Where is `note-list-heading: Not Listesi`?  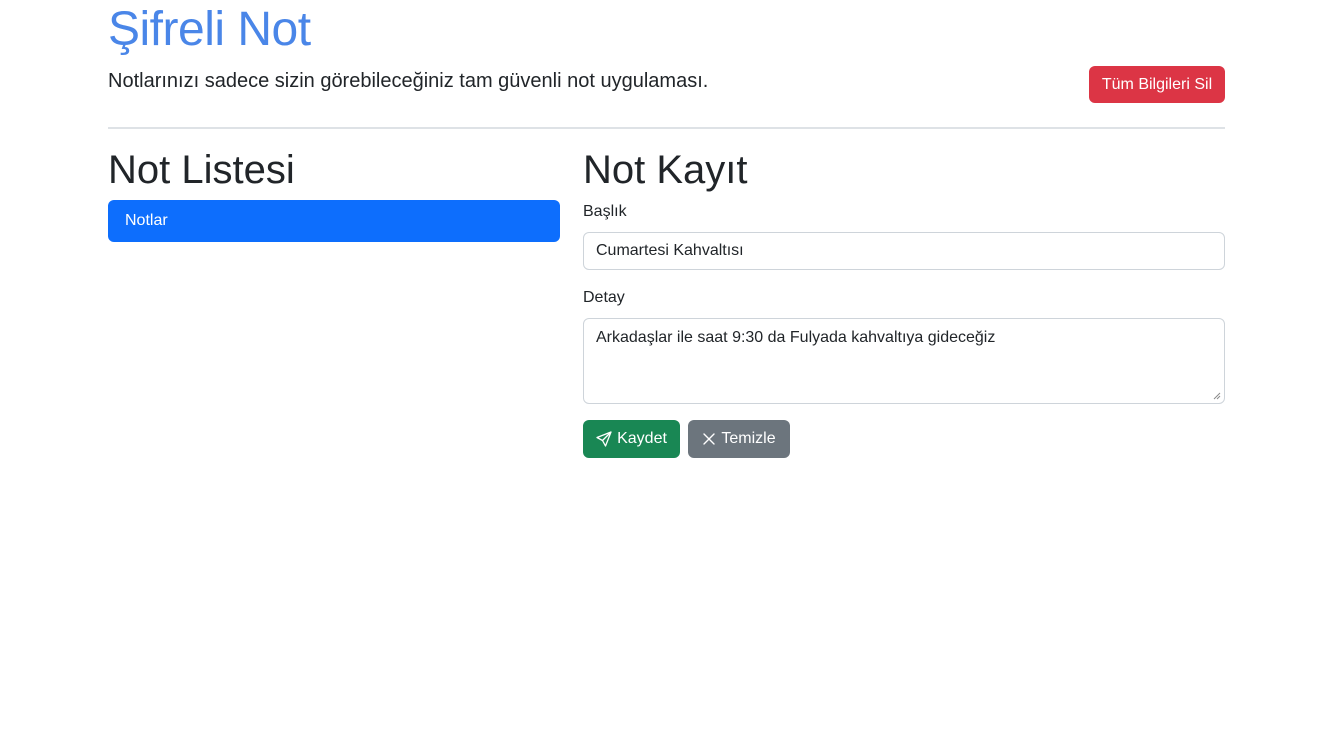
note-list-heading: Not Listesi is located at coordinates (201, 170).